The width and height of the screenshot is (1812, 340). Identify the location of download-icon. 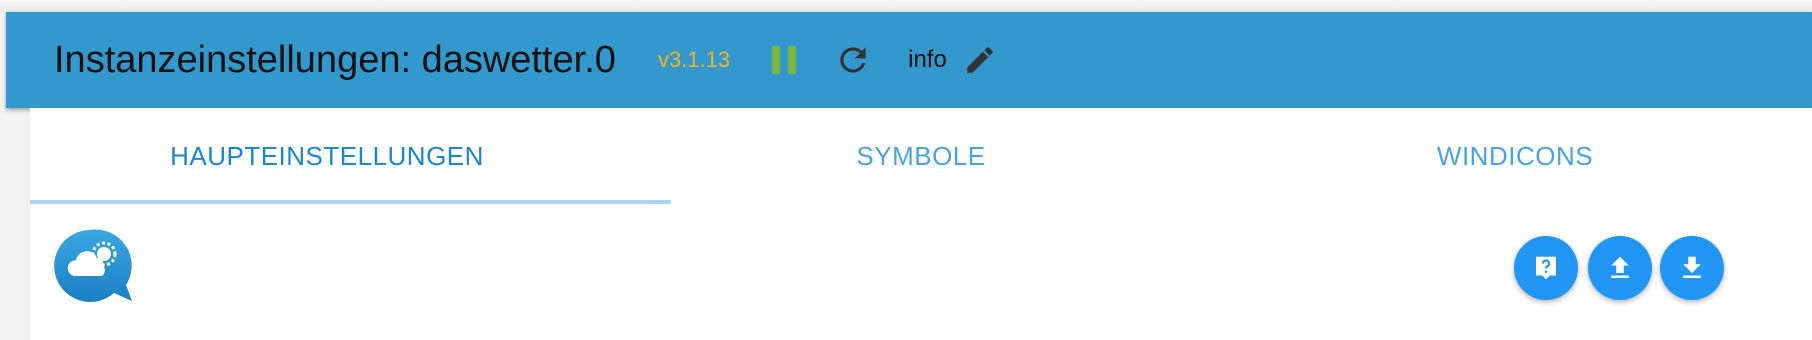
(1692, 267).